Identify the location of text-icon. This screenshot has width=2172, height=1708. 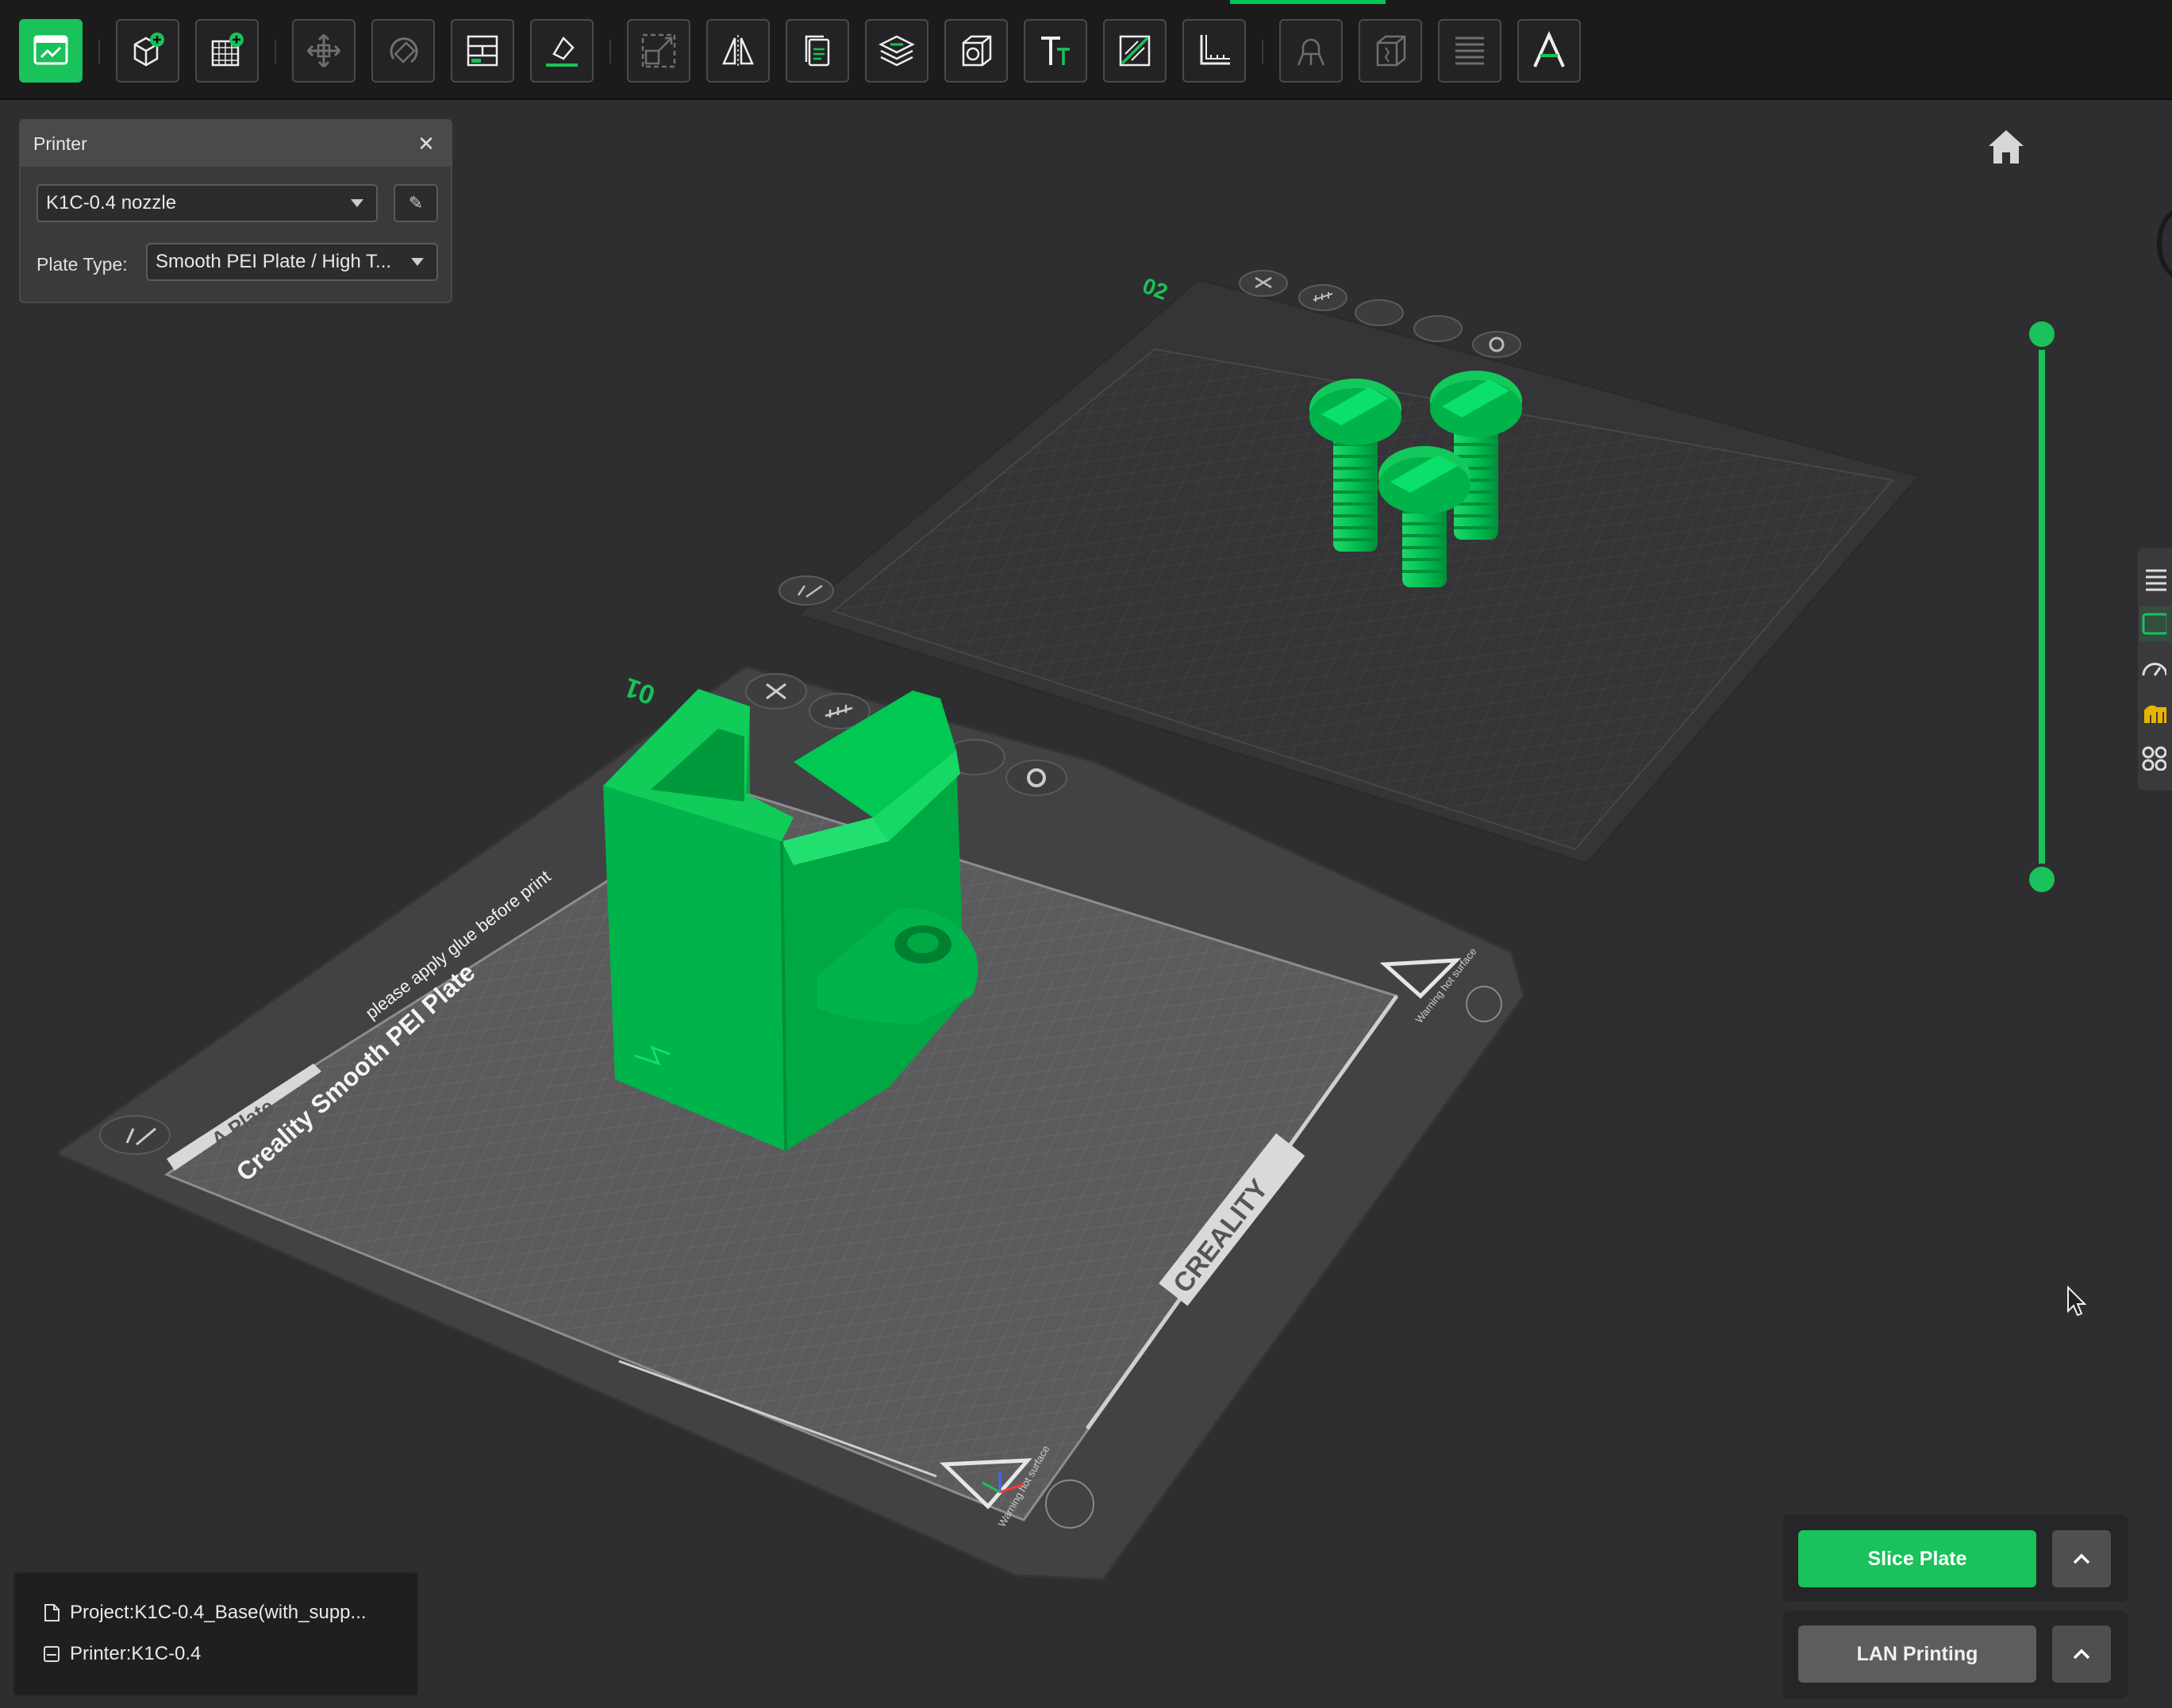
(1055, 51).